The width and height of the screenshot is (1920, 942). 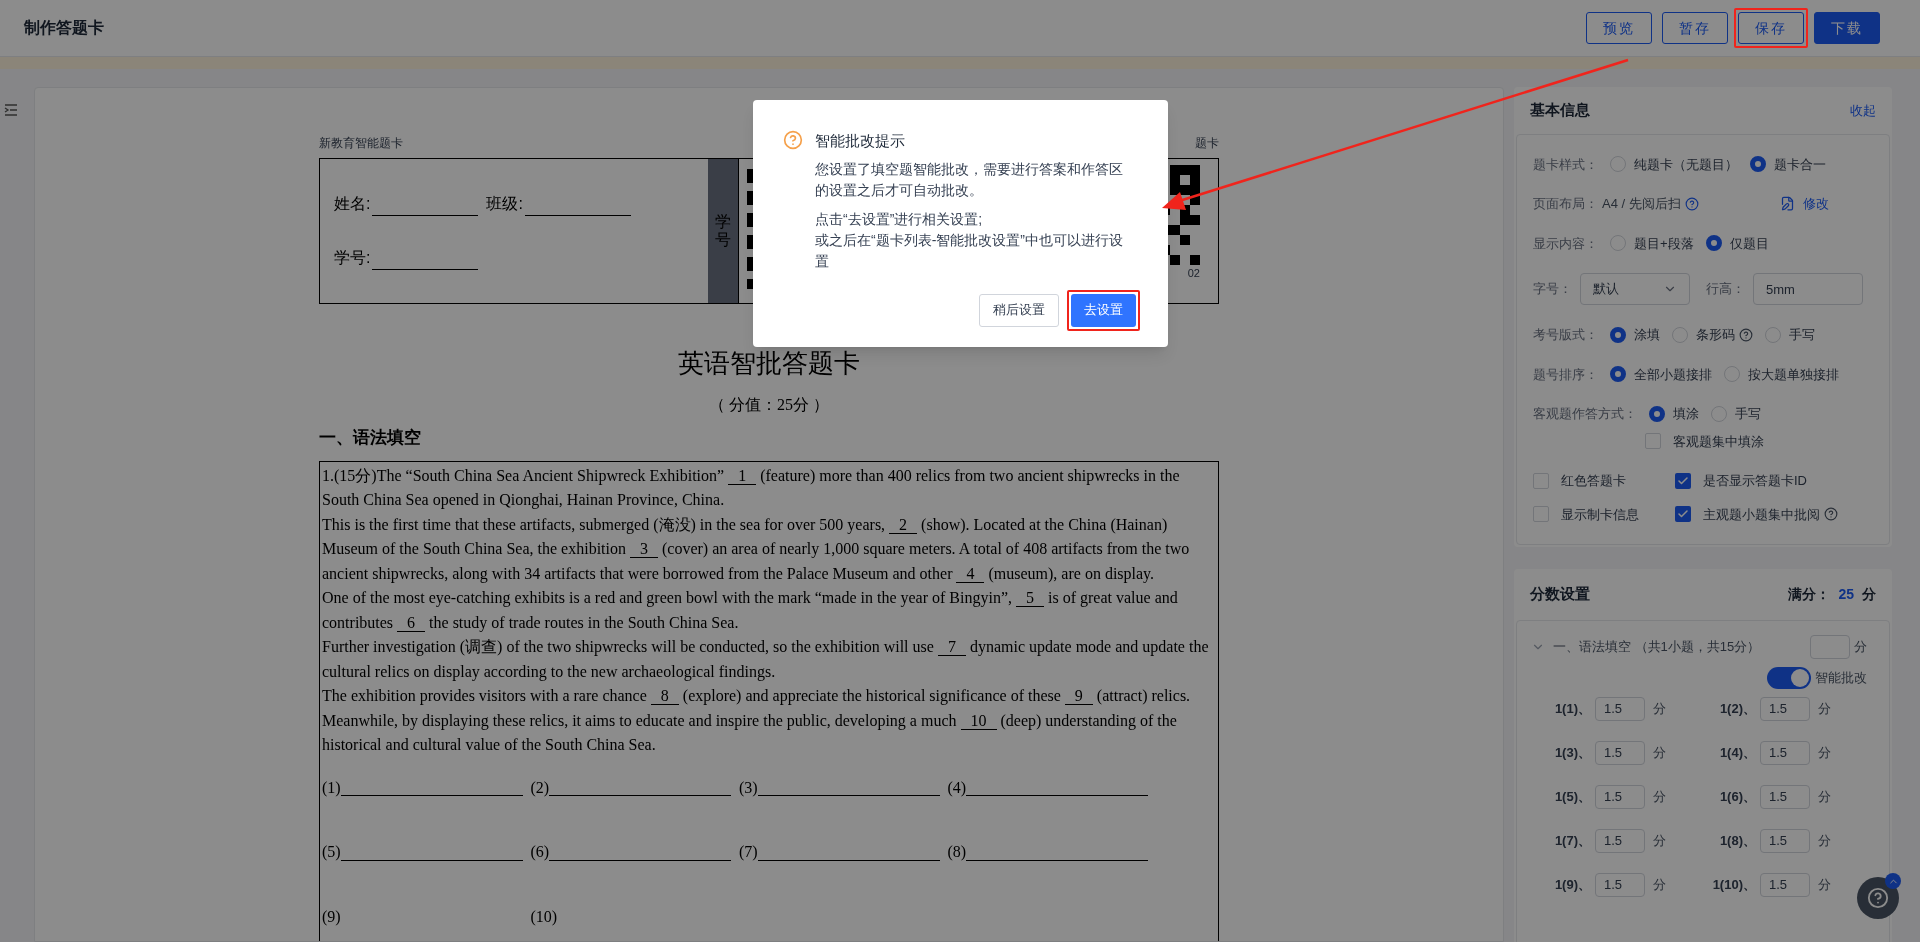 I want to click on field-label: 学号:, so click(x=352, y=258).